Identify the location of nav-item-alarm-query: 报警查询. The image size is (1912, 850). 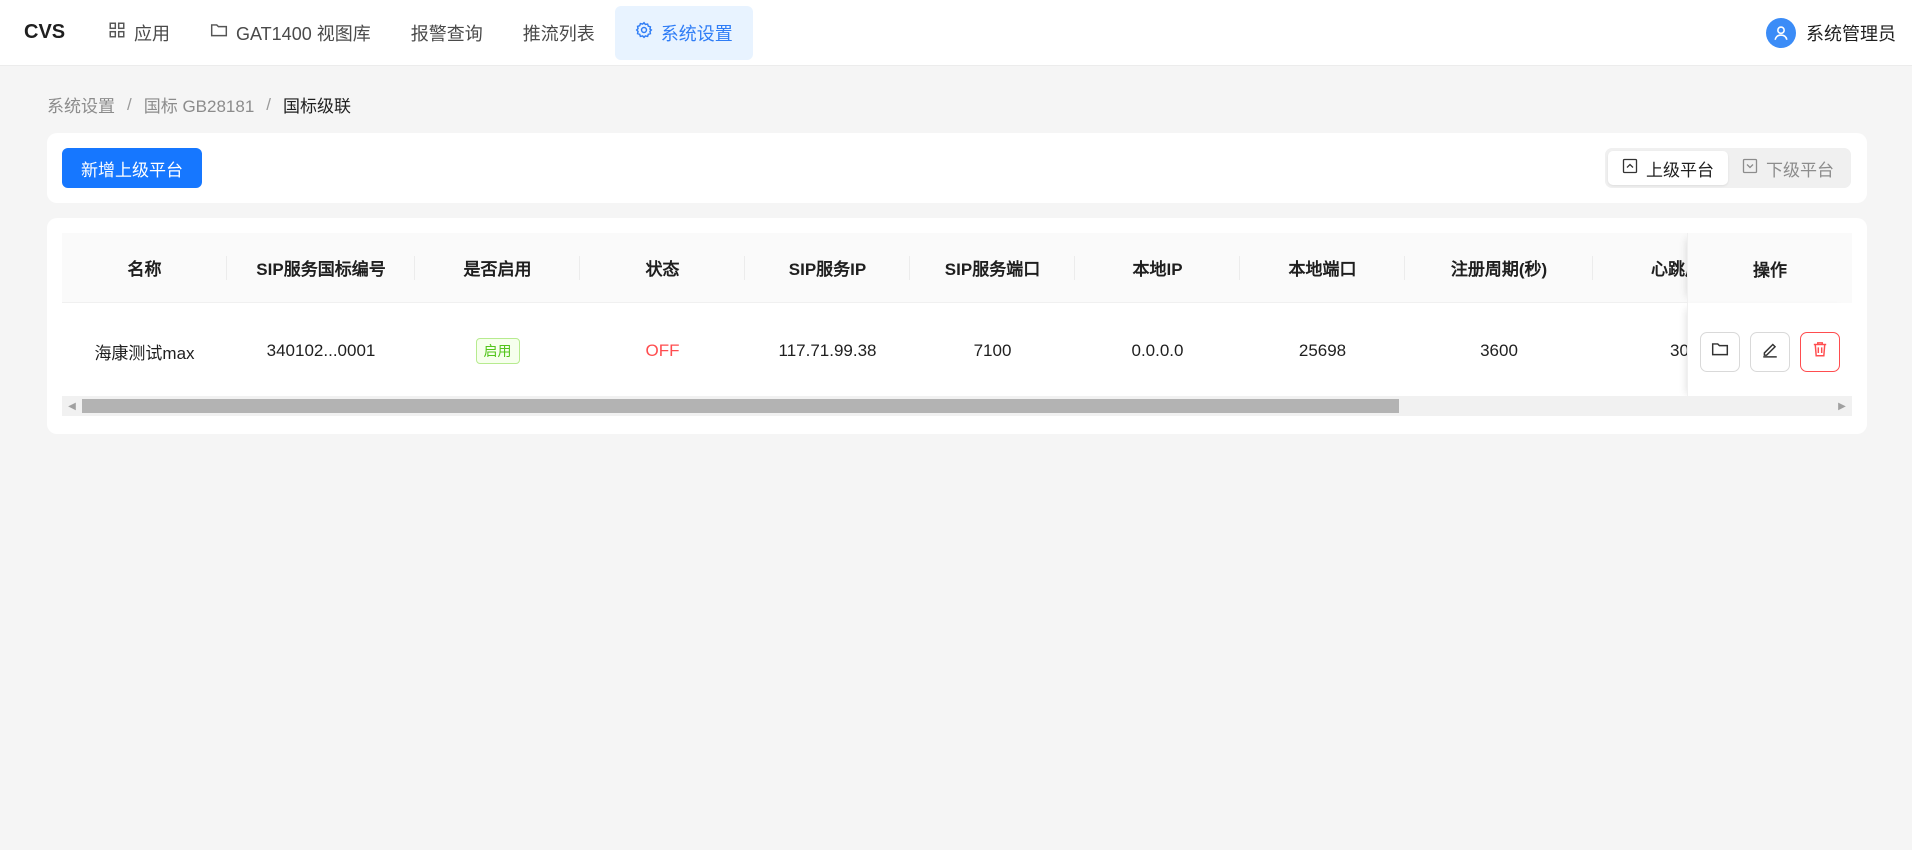
(447, 33).